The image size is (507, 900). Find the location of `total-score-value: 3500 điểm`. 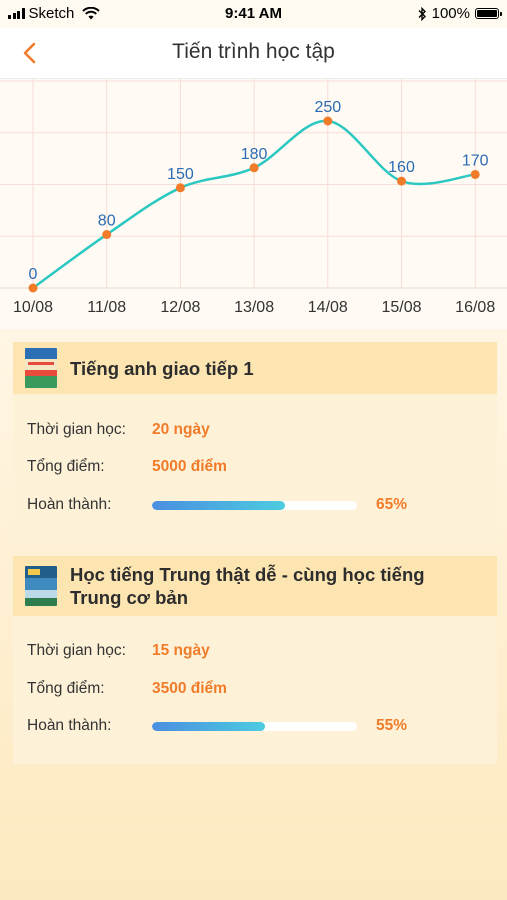

total-score-value: 3500 điểm is located at coordinates (189, 688).